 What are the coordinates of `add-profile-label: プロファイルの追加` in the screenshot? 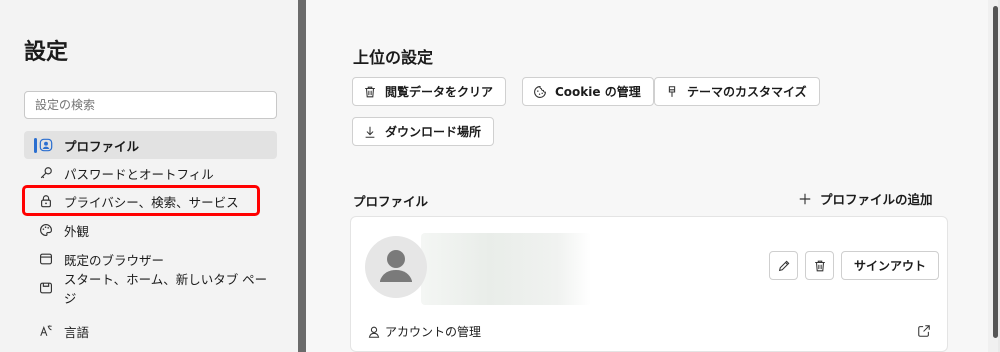 It's located at (876, 199).